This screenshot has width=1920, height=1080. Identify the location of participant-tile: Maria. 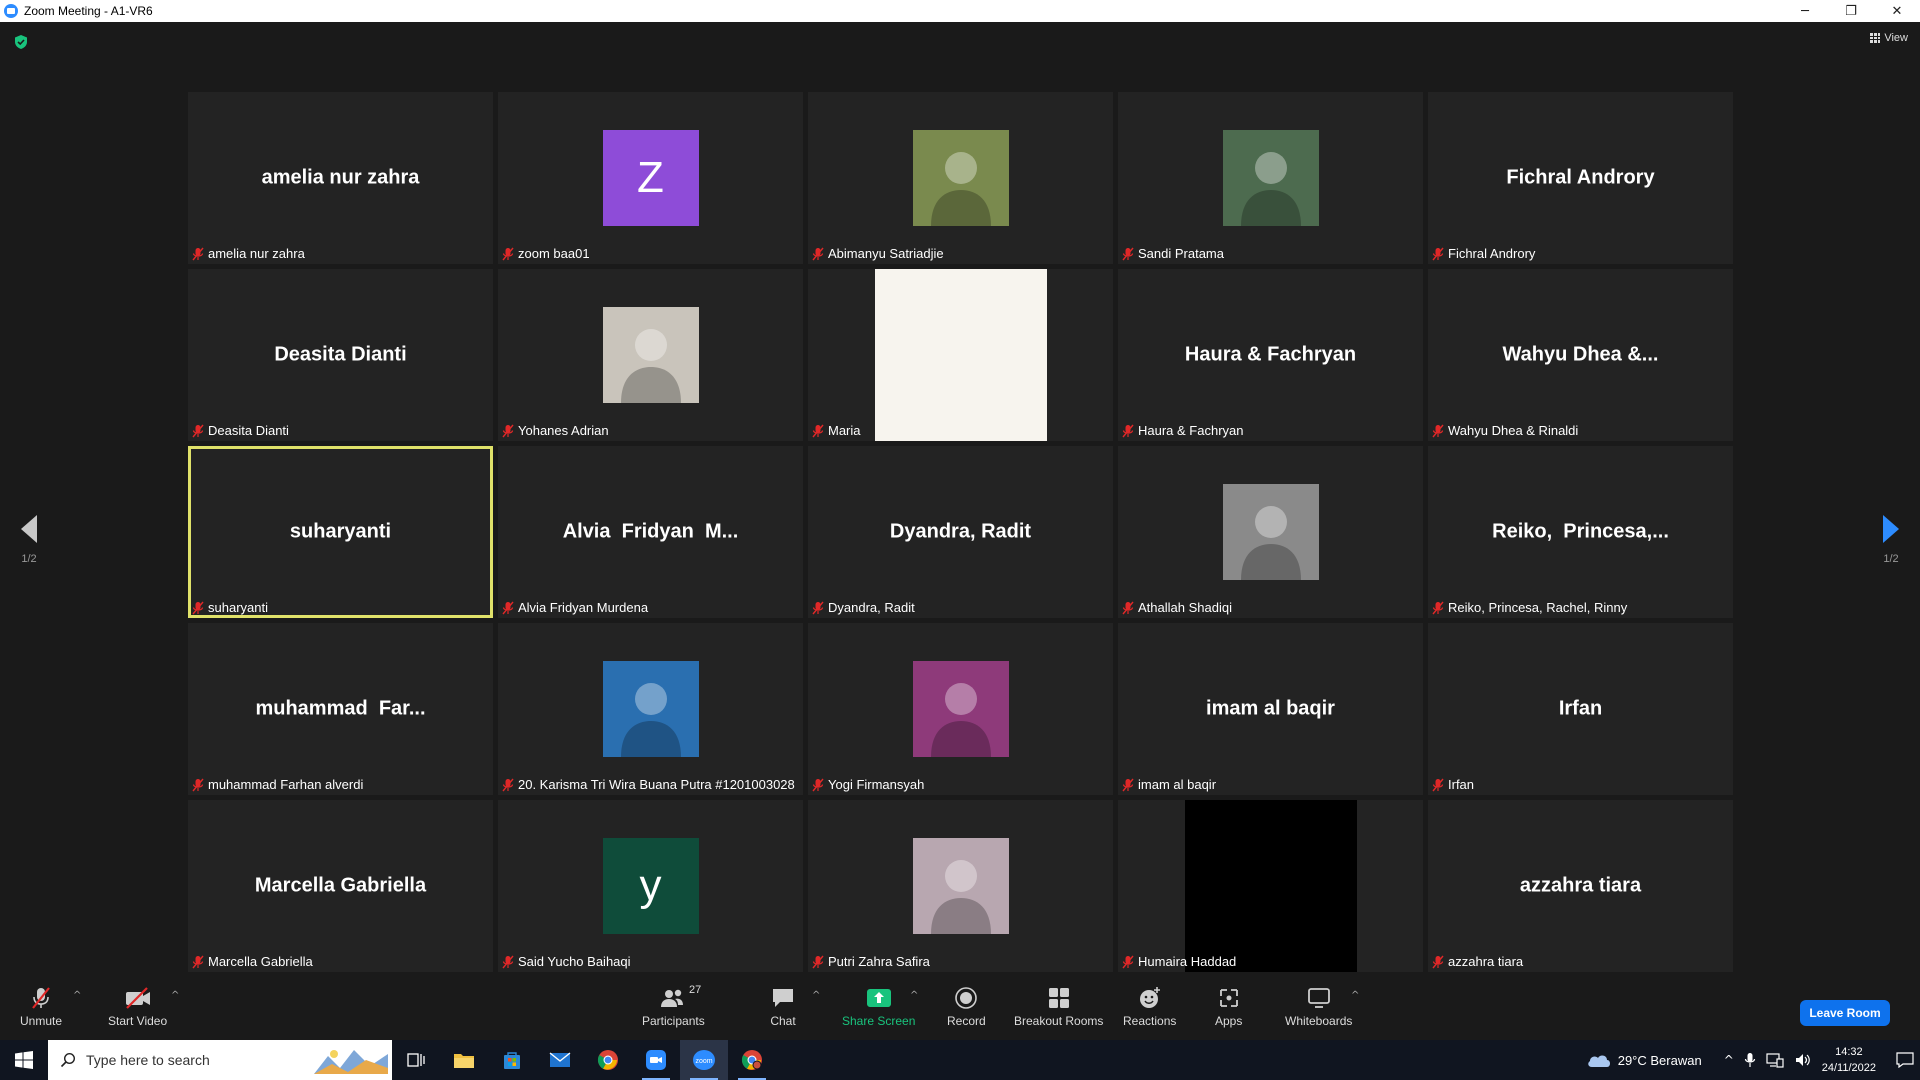
(960, 355).